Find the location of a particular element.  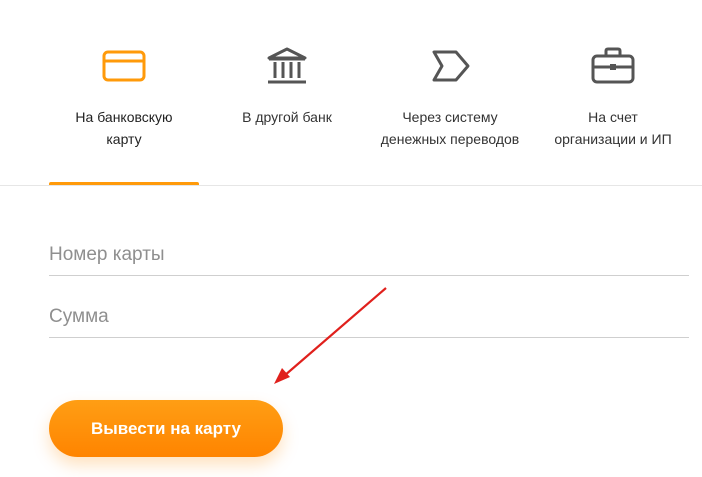

tab-organization-account: На счет организации и ИП is located at coordinates (613, 93).